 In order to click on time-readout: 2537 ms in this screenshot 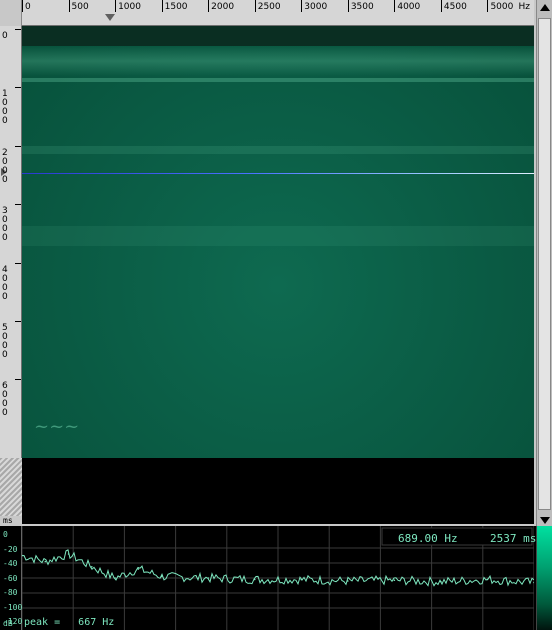, I will do `click(513, 538)`.